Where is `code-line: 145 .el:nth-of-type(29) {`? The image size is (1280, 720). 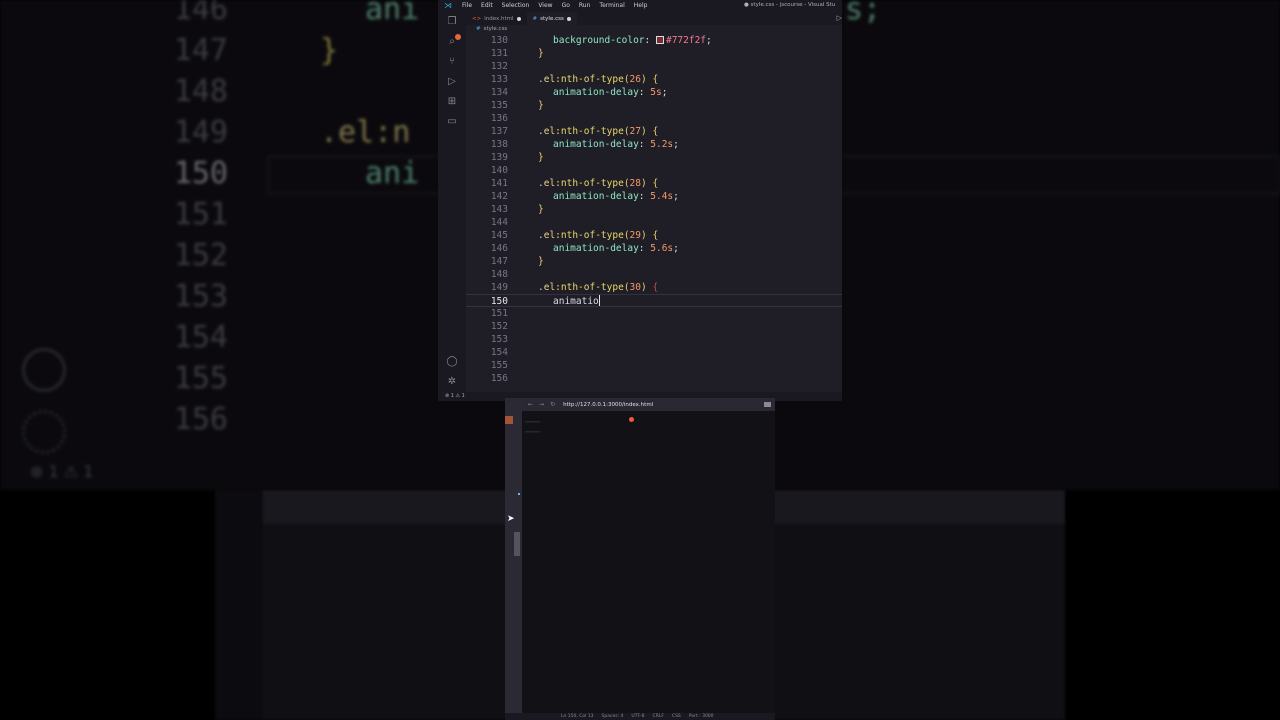 code-line: 145 .el:nth-of-type(29) { is located at coordinates (654, 235).